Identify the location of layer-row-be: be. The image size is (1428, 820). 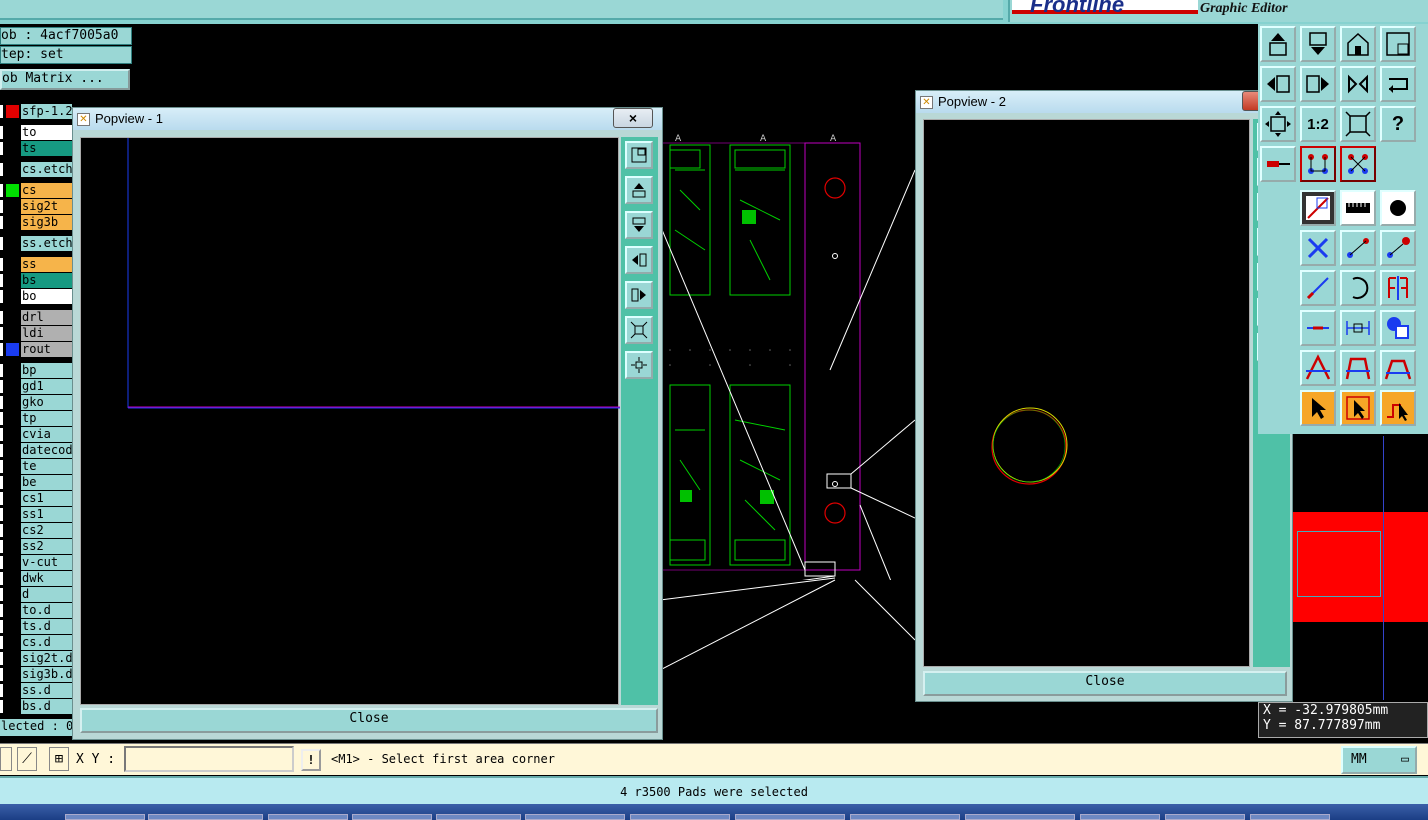
(36, 482).